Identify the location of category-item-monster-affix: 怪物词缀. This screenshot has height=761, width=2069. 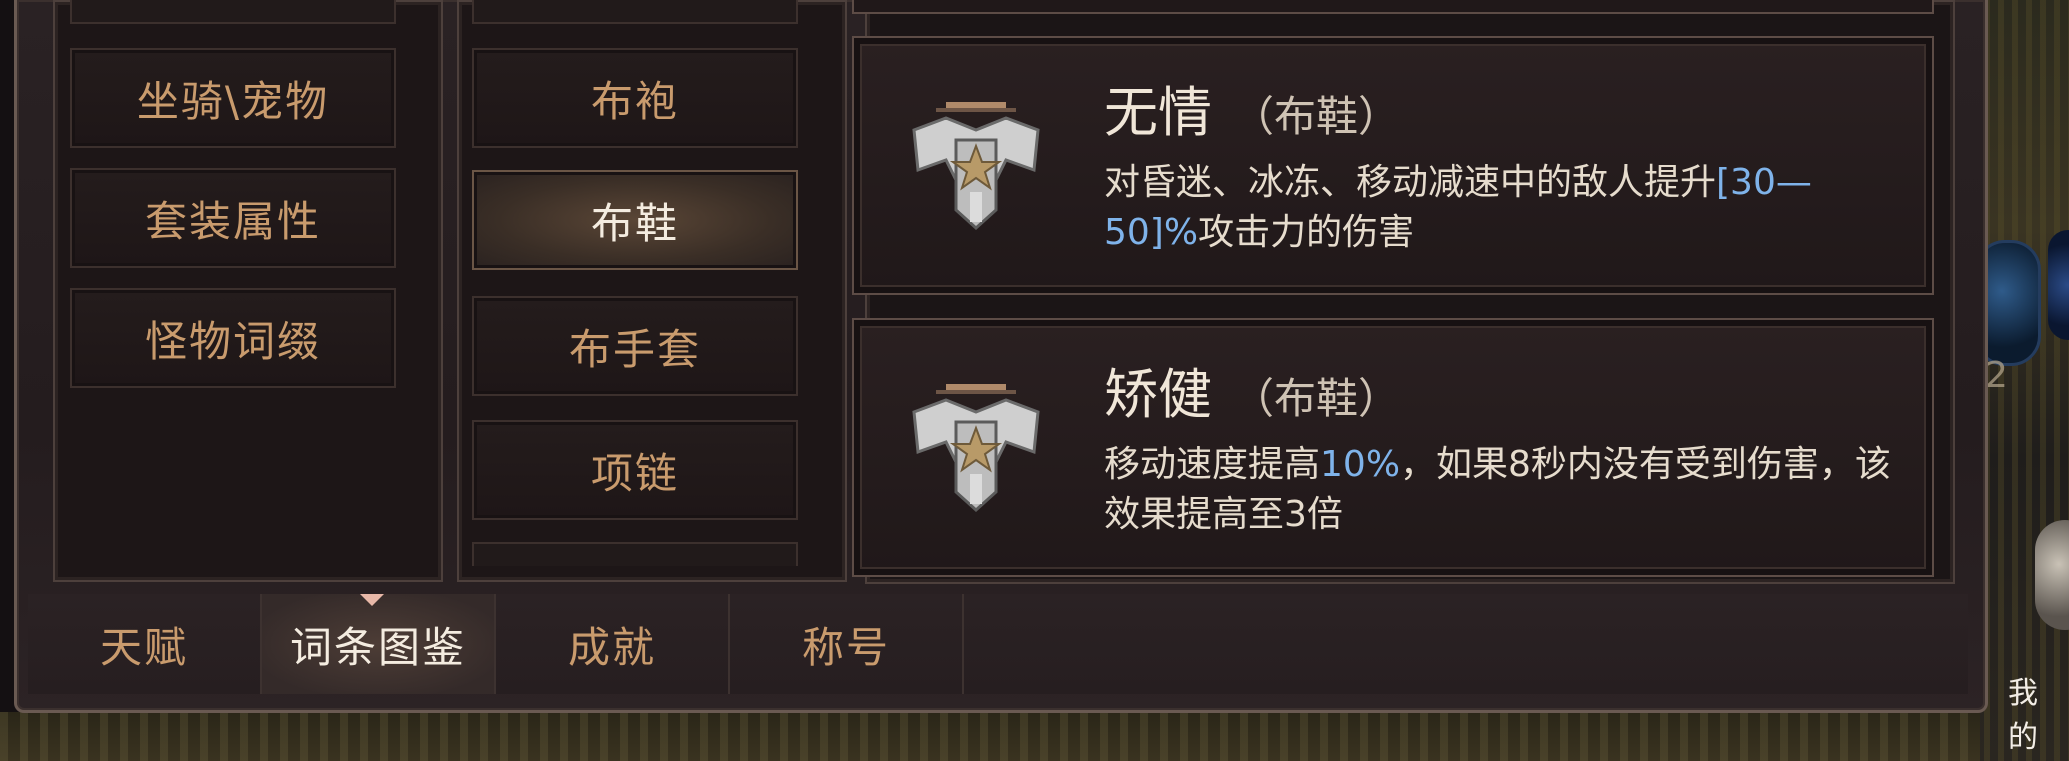
(233, 338).